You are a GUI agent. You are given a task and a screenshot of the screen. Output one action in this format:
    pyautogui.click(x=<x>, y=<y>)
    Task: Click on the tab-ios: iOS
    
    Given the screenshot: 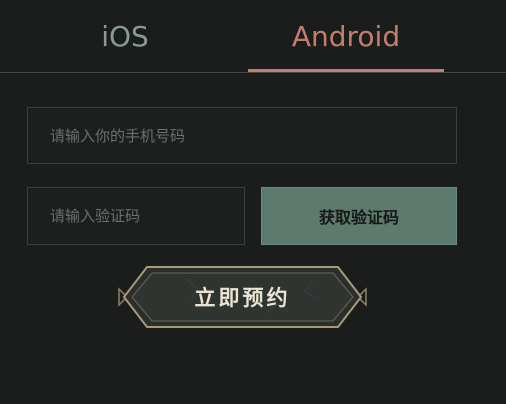 What is the action you would take?
    pyautogui.click(x=125, y=36)
    